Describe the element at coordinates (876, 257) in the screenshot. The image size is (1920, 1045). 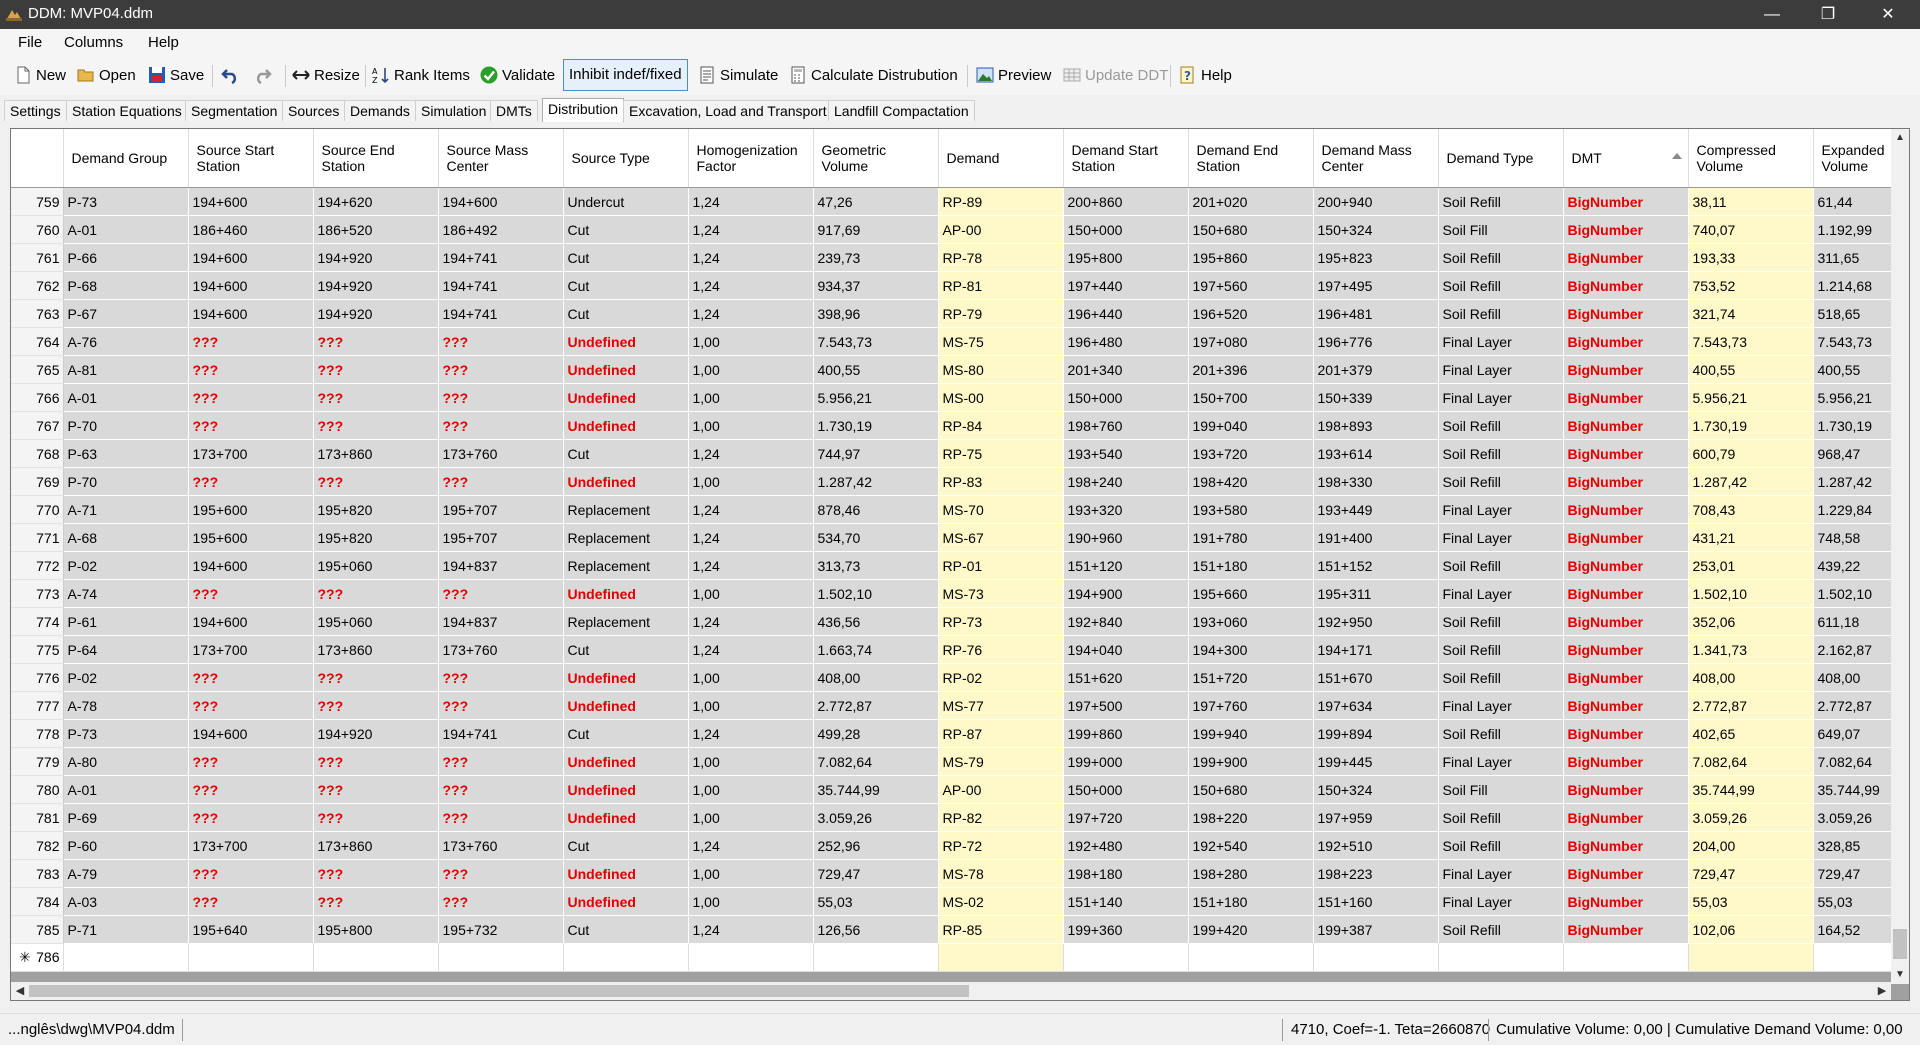
I see `table-cell: 239,73` at that location.